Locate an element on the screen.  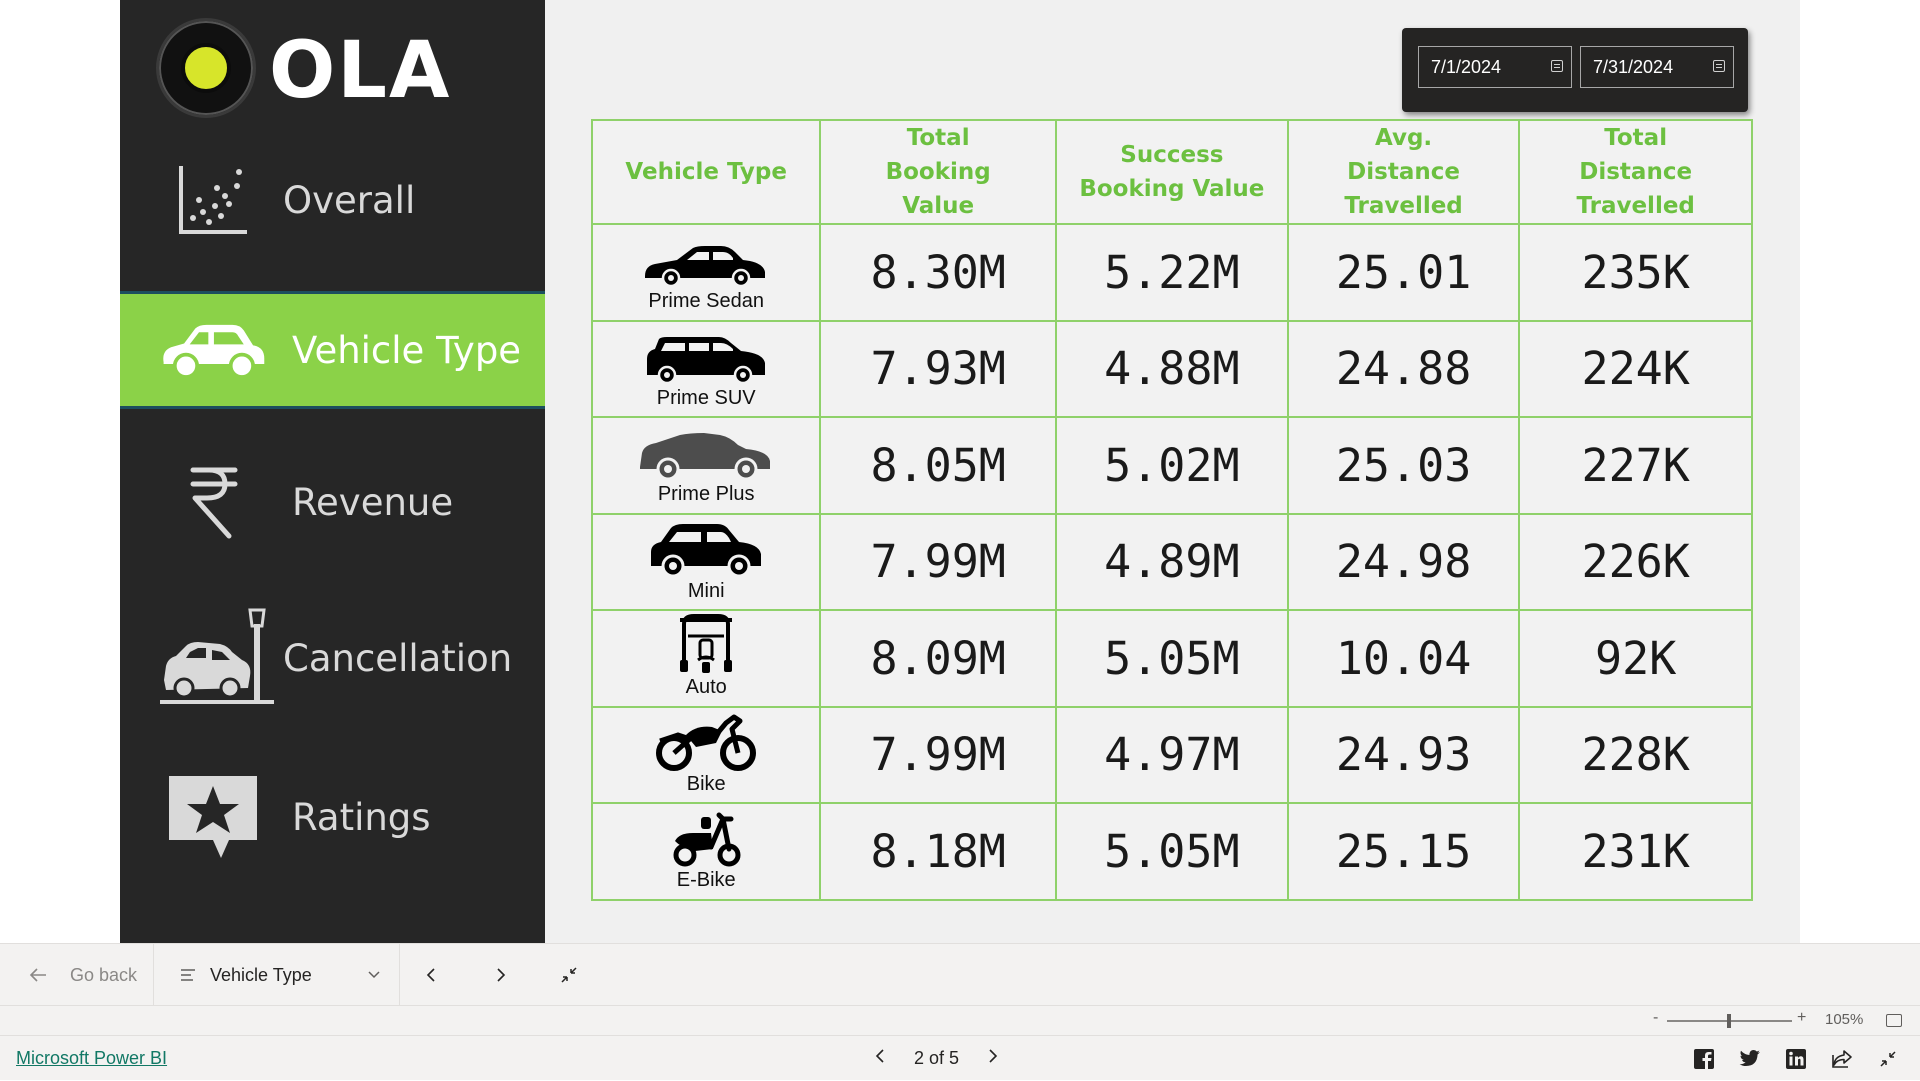
vehicle-name: E-Bike is located at coordinates (706, 880).